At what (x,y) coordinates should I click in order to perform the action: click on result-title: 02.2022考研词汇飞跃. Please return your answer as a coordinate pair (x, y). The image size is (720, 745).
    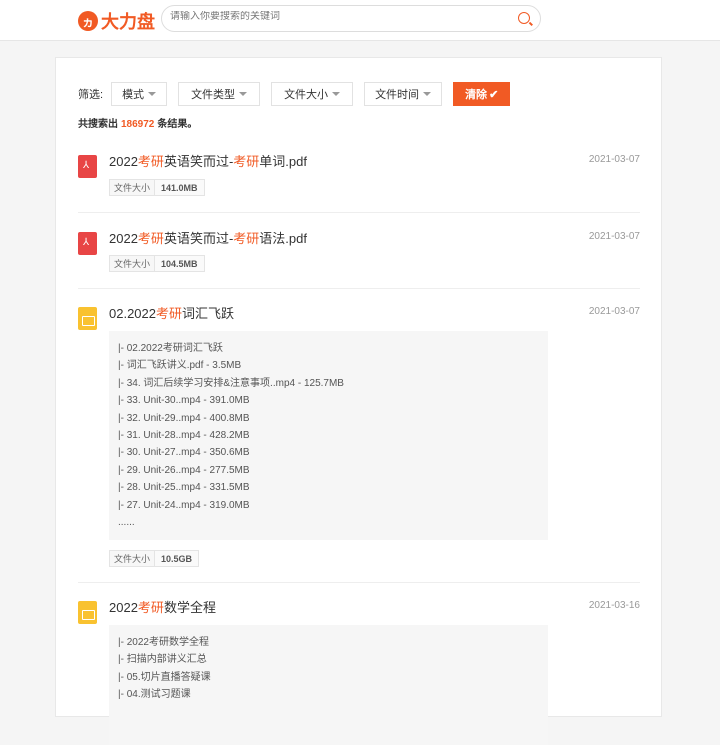
    Looking at the image, I should click on (171, 312).